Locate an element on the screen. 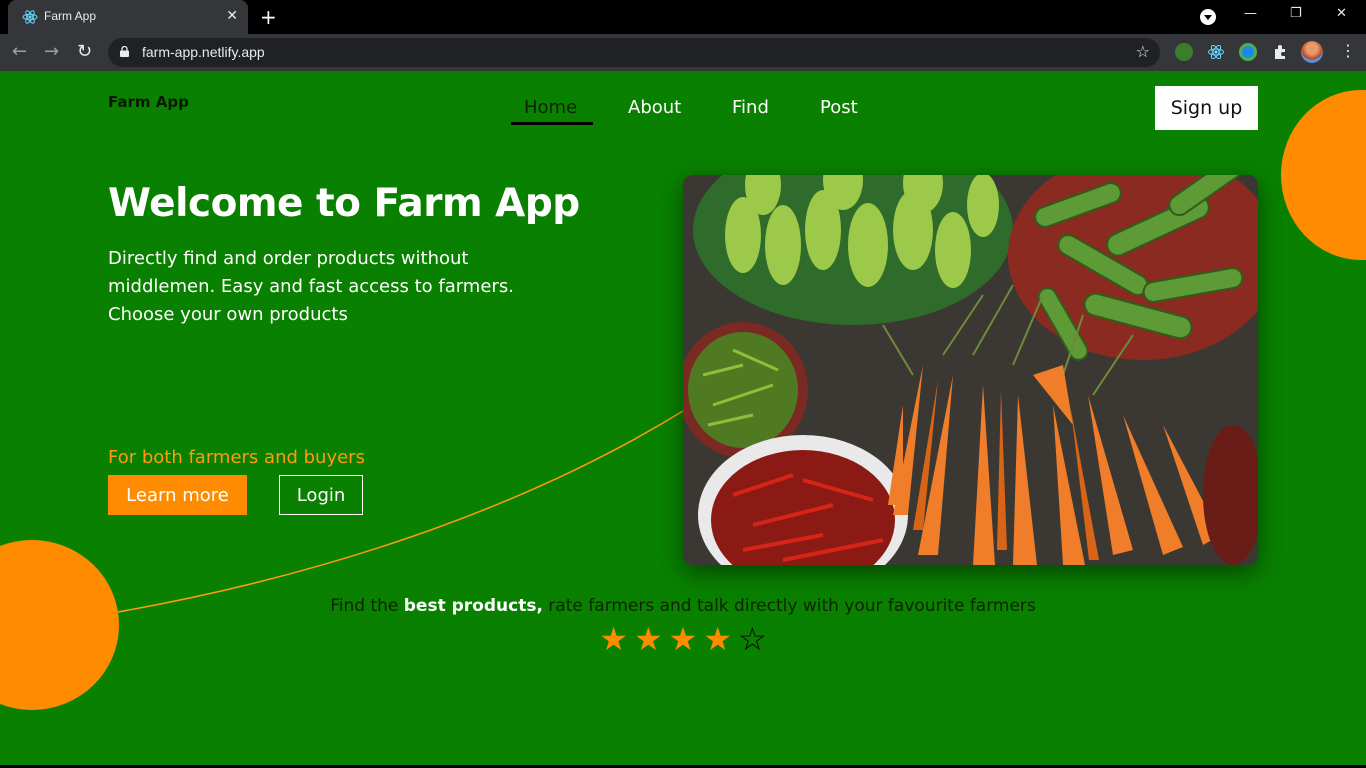  audience-text: For both farmers and buyers is located at coordinates (236, 457).